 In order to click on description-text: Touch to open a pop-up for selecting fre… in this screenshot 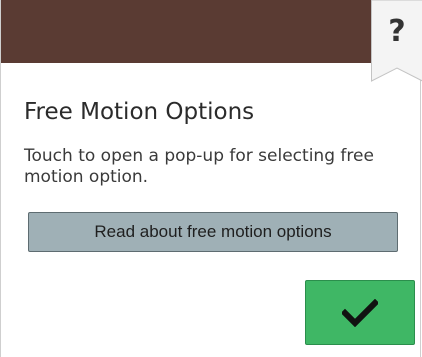, I will do `click(199, 166)`.